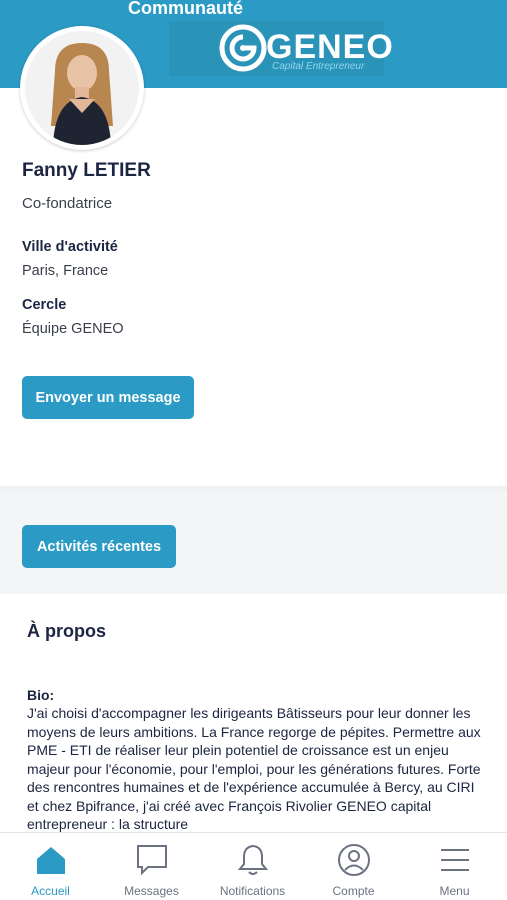 The height and width of the screenshot is (900, 507). I want to click on tab-messages: Messages, so click(151, 866).